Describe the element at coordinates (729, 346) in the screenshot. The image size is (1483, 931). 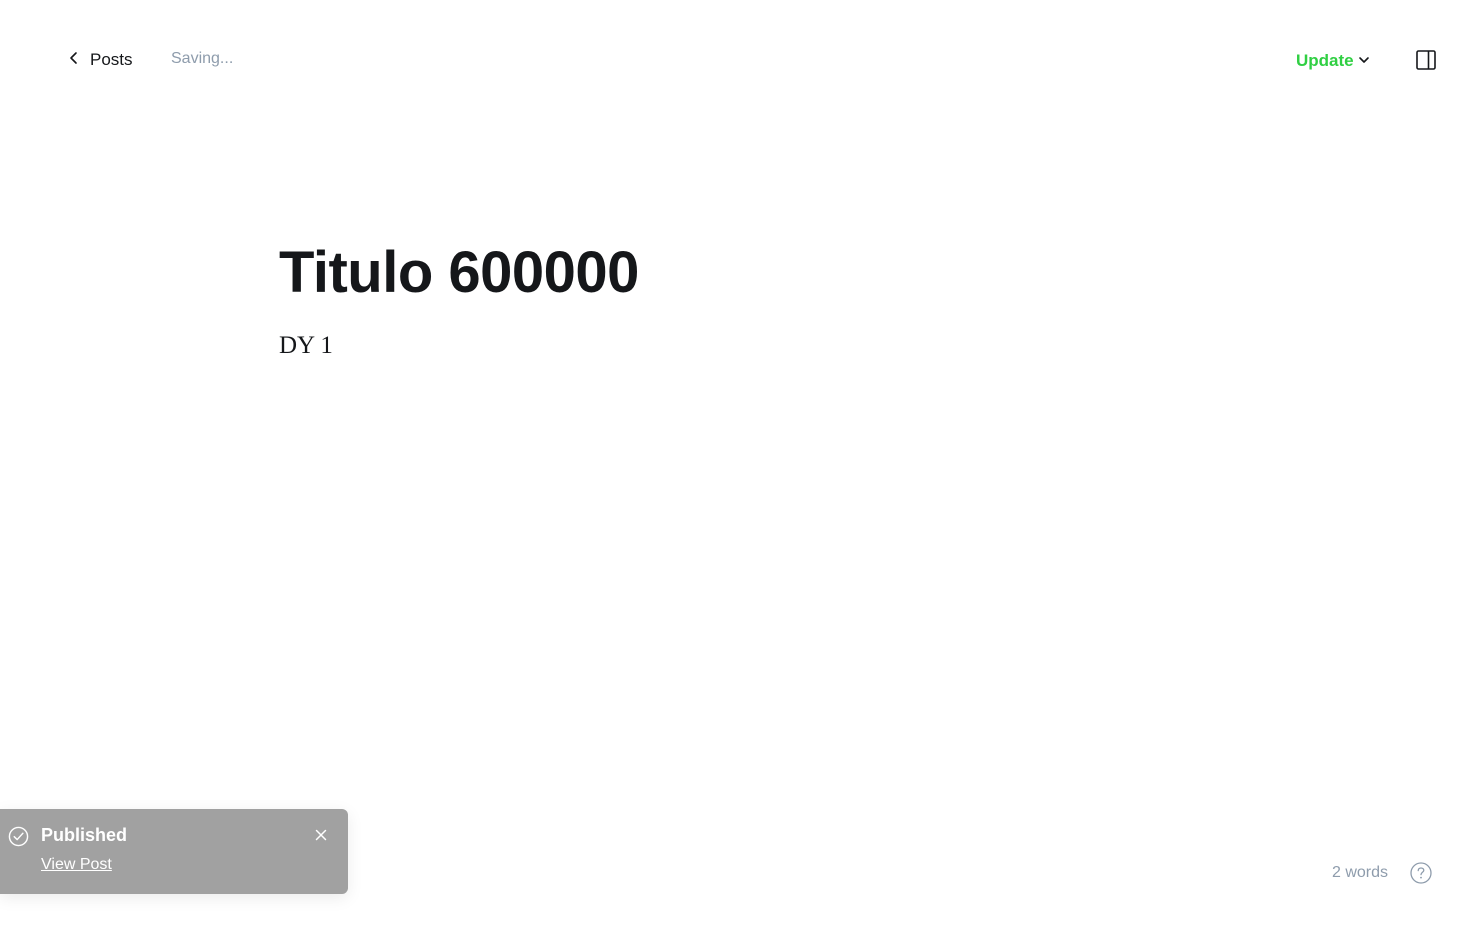
I see `post-body-editor: DY 1` at that location.